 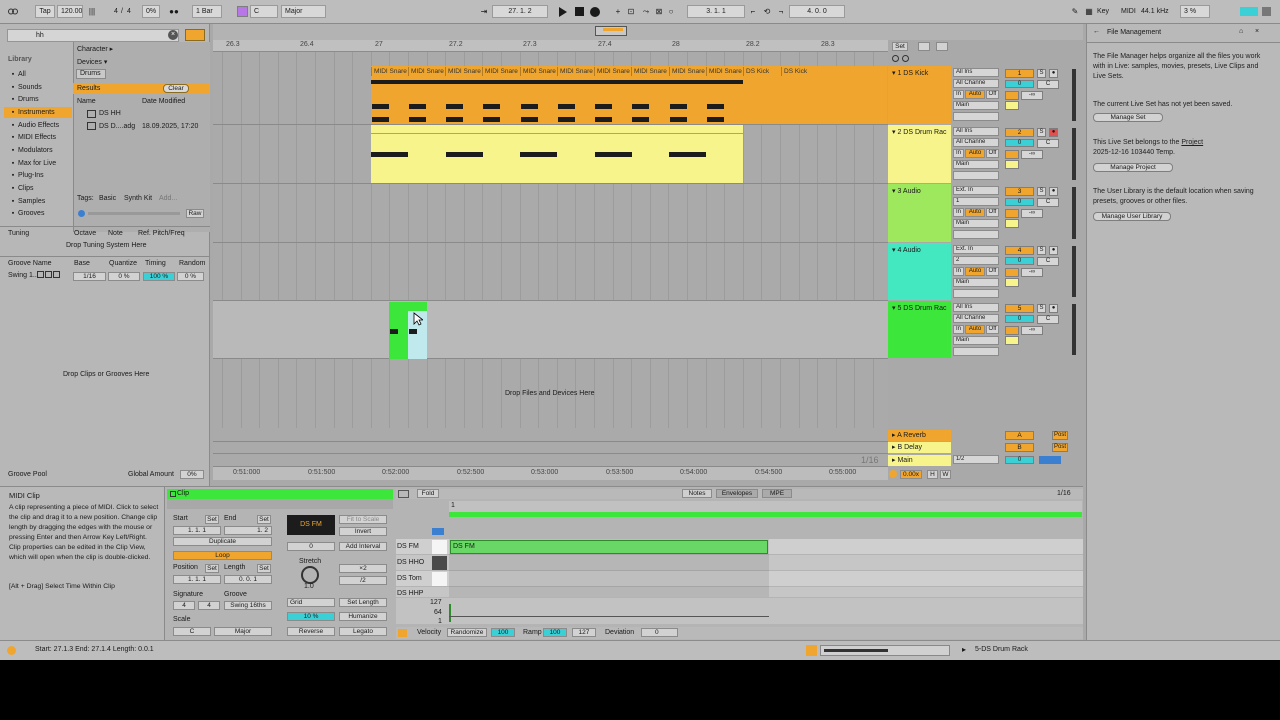 What do you see at coordinates (86, 101) in the screenshot?
I see `col-name: Name` at bounding box center [86, 101].